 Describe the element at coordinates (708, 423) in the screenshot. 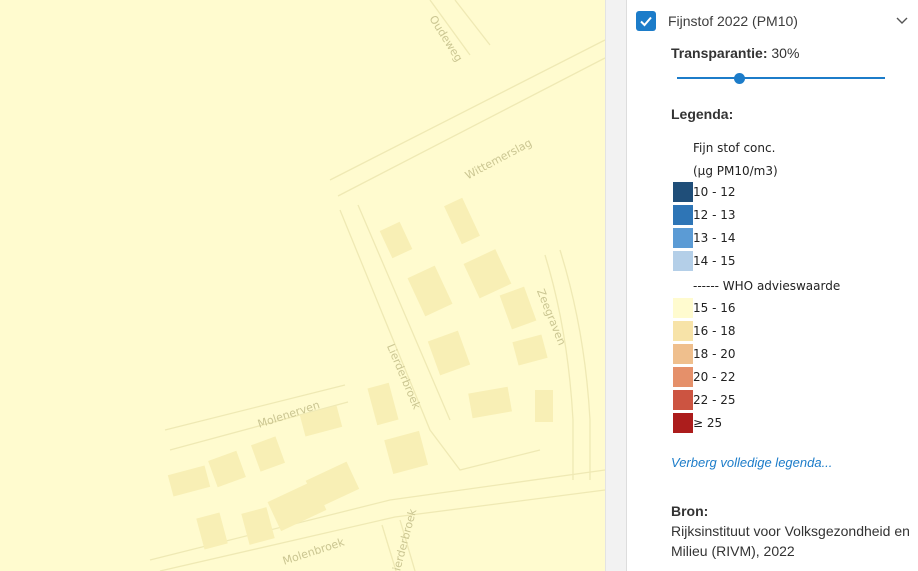

I see `legend-label: ≥ 25` at that location.